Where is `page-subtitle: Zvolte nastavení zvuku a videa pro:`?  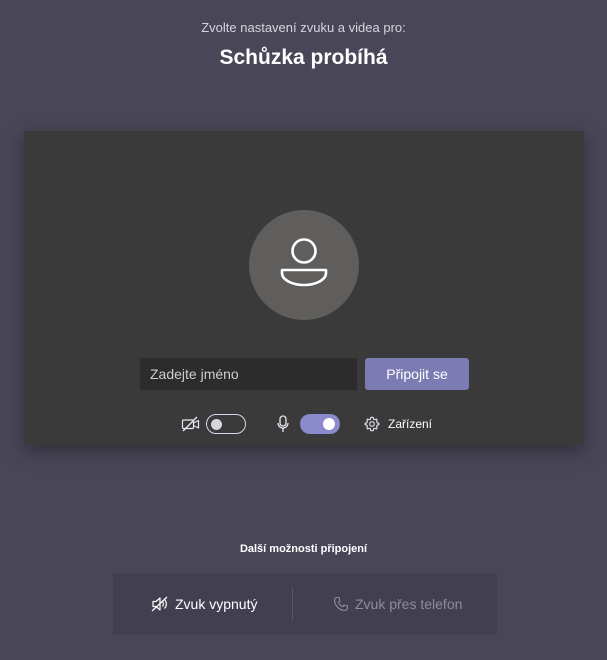
page-subtitle: Zvolte nastavení zvuku a videa pro: is located at coordinates (303, 27).